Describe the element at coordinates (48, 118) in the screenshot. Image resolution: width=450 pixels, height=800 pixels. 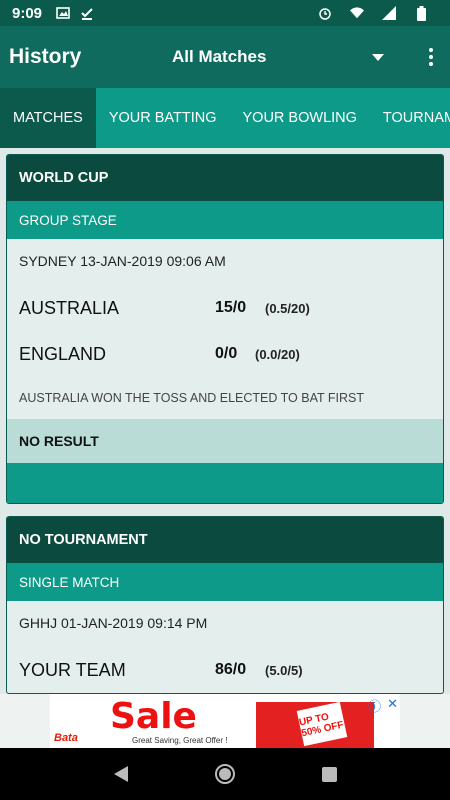
I see `tab-matches: MATCHES` at that location.